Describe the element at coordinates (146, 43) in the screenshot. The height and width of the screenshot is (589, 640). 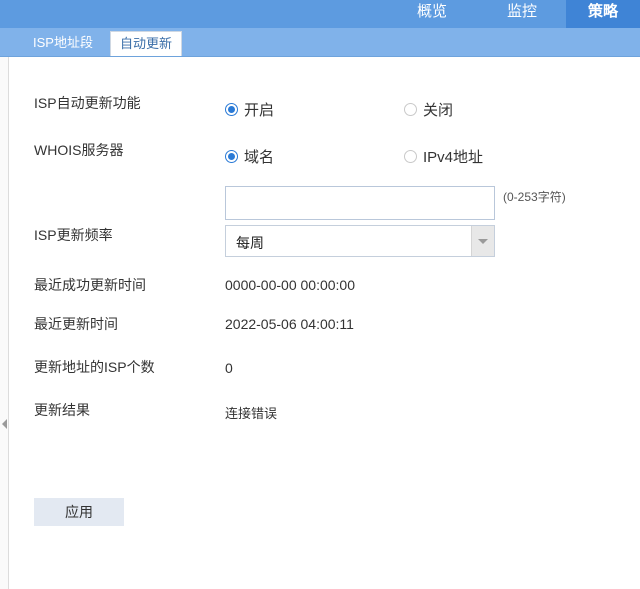
I see `tab-auto-update: 自动更新` at that location.